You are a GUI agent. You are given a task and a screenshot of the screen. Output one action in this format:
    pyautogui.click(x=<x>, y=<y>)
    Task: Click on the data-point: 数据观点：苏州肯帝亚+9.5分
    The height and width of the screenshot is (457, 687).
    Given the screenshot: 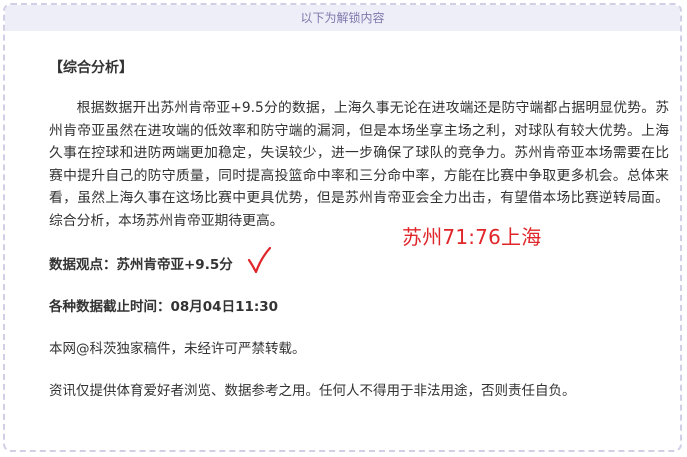 What is the action you would take?
    pyautogui.click(x=141, y=265)
    